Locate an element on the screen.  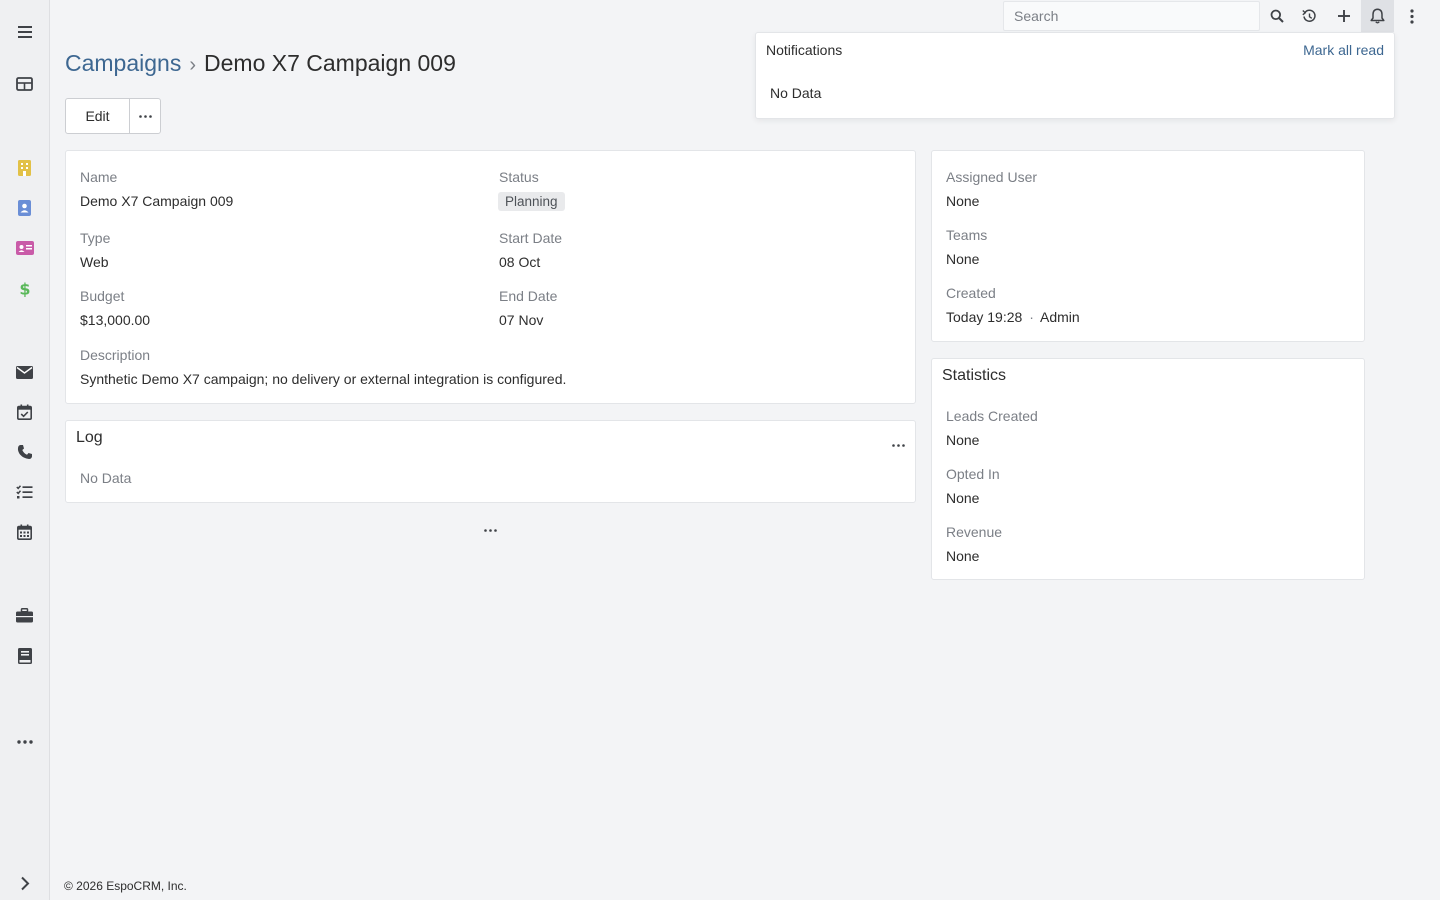
bell-icon is located at coordinates (1377, 16).